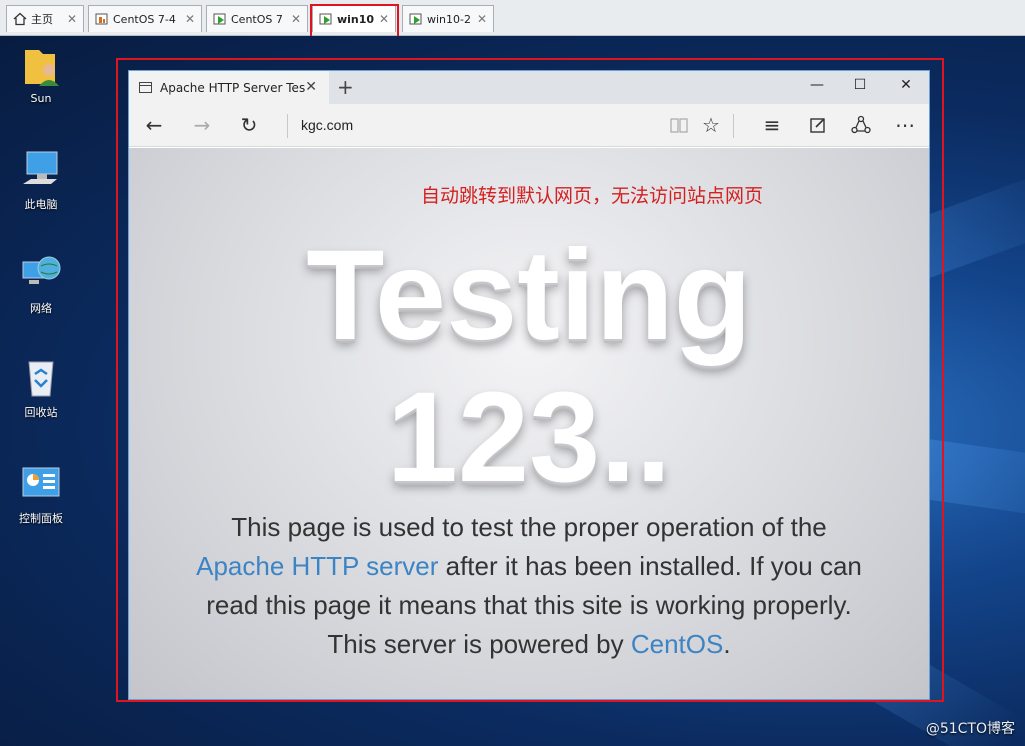 The height and width of the screenshot is (746, 1025). I want to click on forward-icon: →, so click(202, 125).